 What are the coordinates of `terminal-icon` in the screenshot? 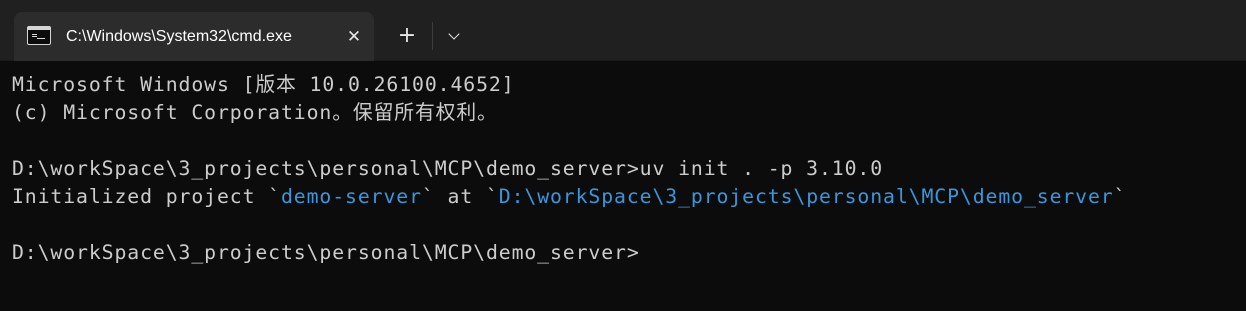 It's located at (39, 35).